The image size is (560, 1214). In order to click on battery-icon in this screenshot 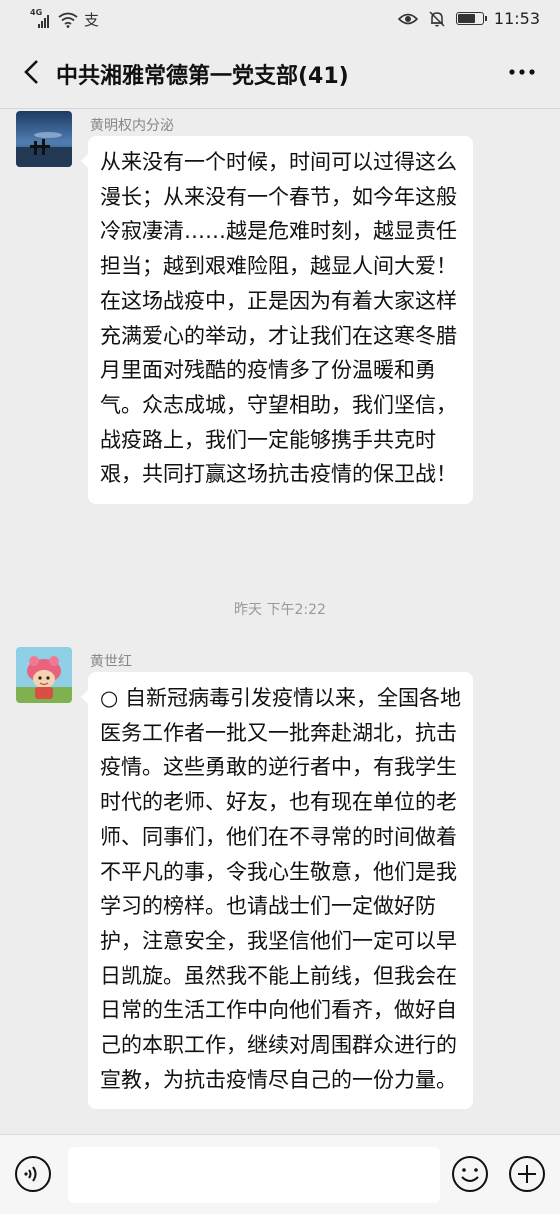, I will do `click(471, 18)`.